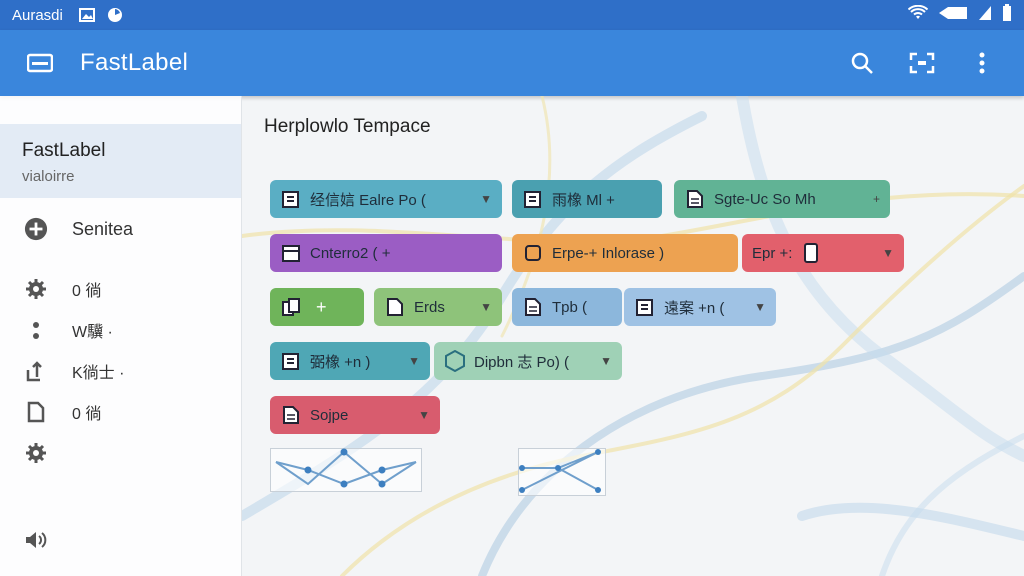  What do you see at coordinates (347, 126) in the screenshot?
I see `template-title: Herplowlo Tempace` at bounding box center [347, 126].